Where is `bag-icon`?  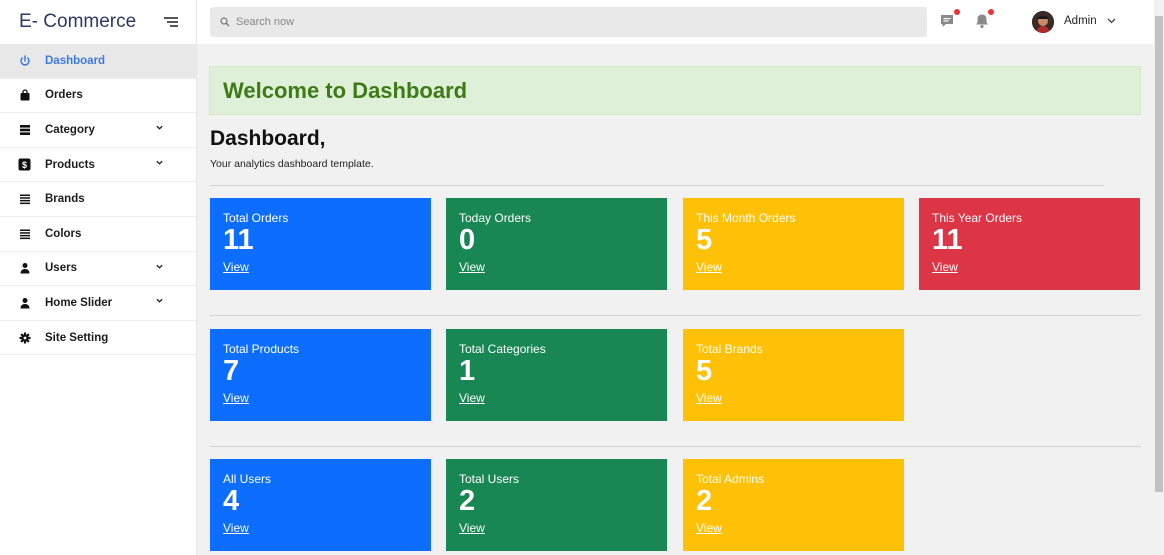 bag-icon is located at coordinates (24, 95).